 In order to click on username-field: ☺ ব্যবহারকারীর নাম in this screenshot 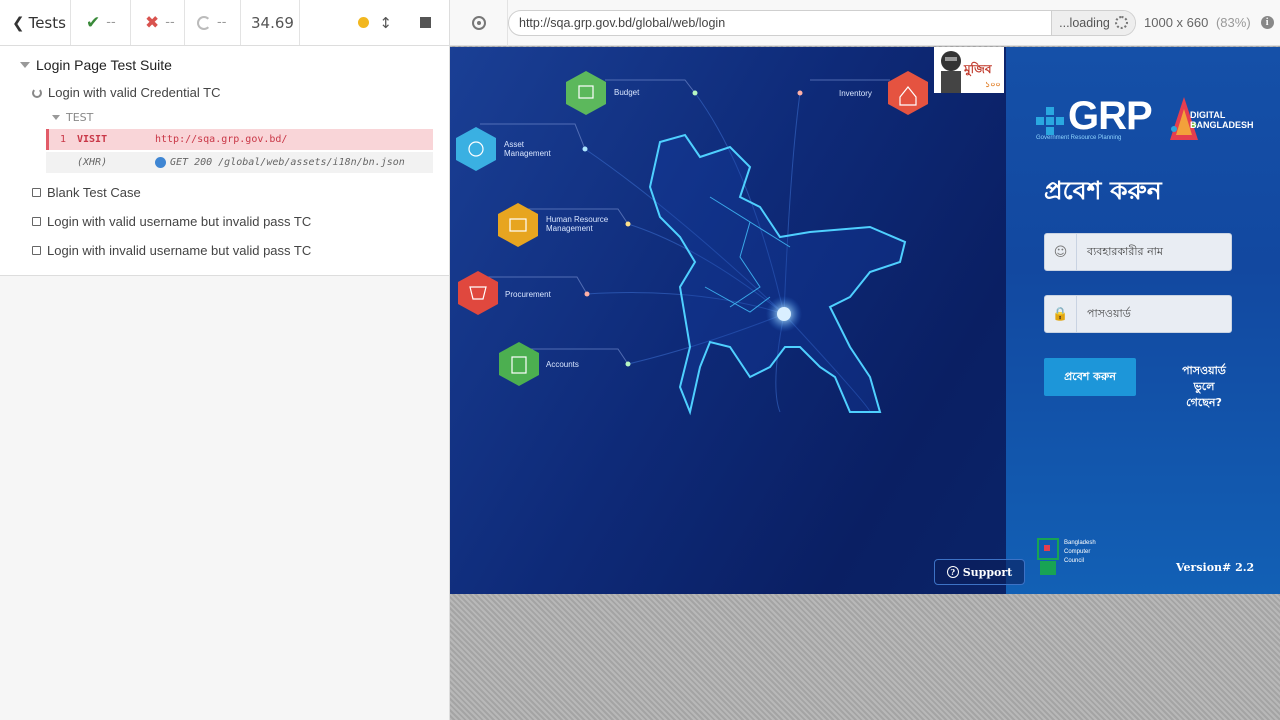, I will do `click(1138, 252)`.